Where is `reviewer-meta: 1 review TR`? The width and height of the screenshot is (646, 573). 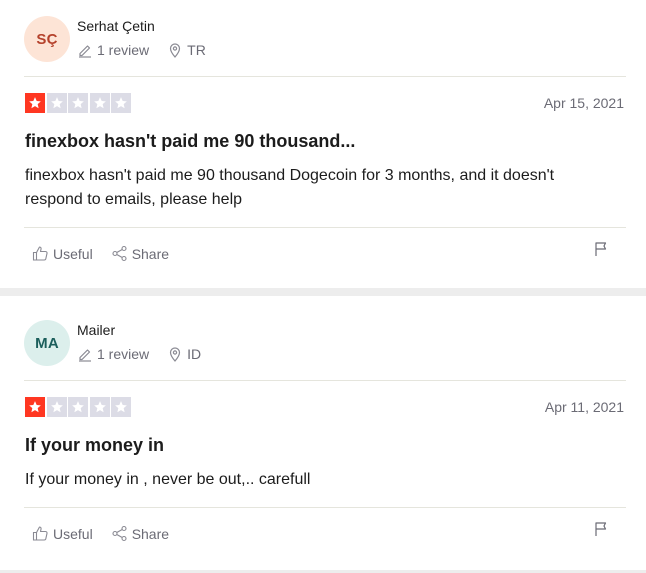 reviewer-meta: 1 review TR is located at coordinates (141, 50).